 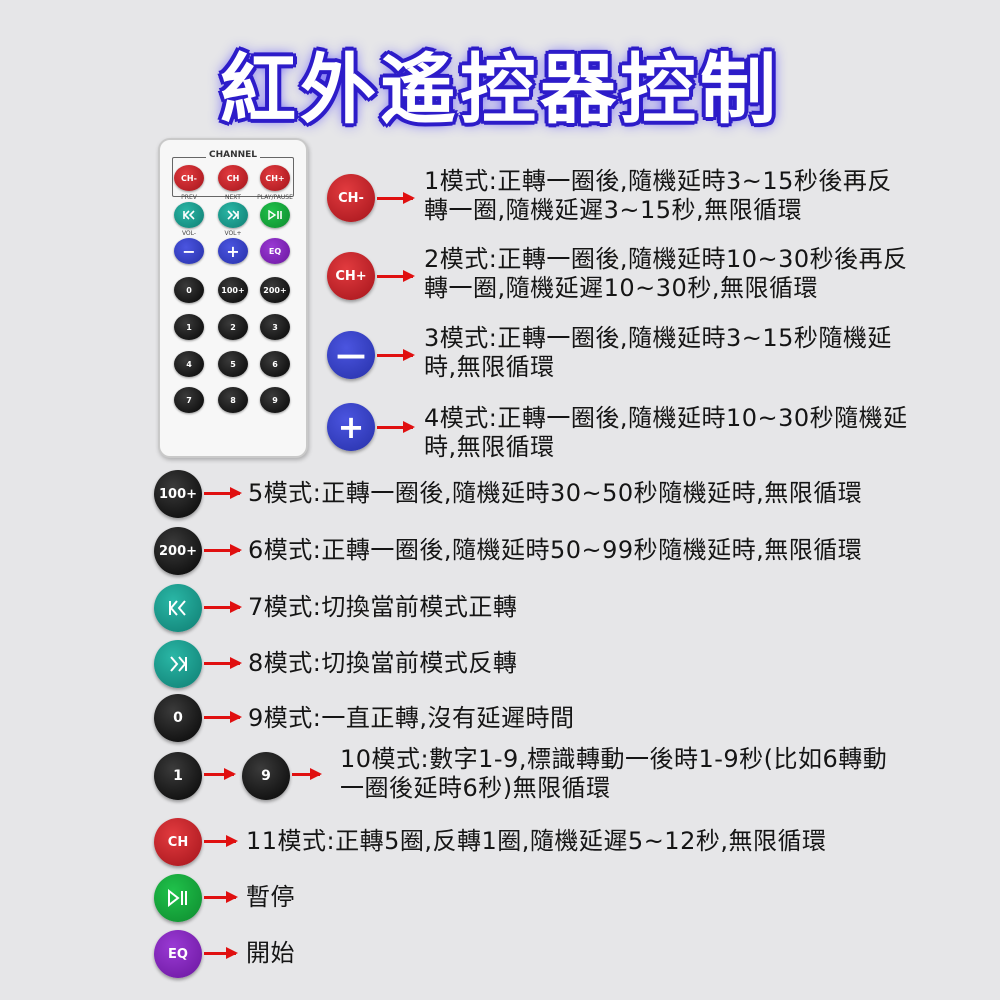 I want to click on one-button: 1, so click(x=178, y=776).